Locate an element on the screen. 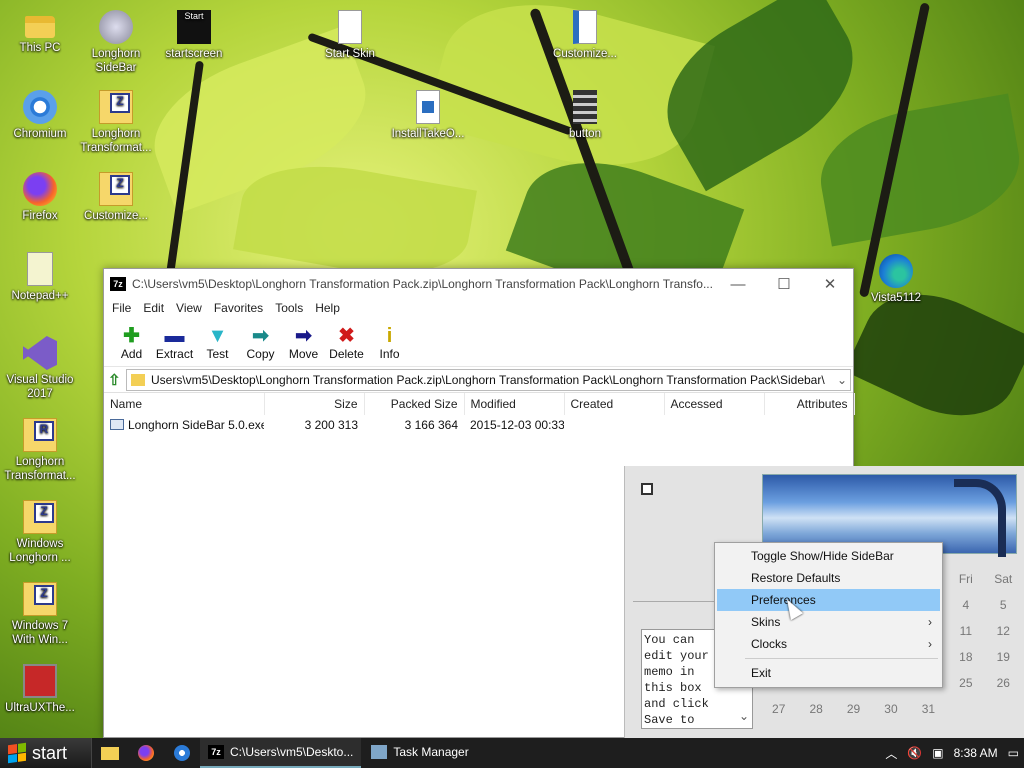  calendar-day: 31 is located at coordinates (928, 709).